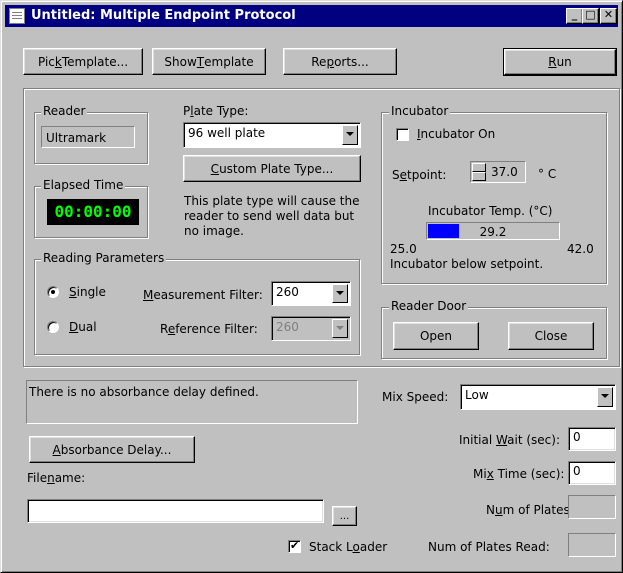  I want to click on meas-label-a: M, so click(148, 295).